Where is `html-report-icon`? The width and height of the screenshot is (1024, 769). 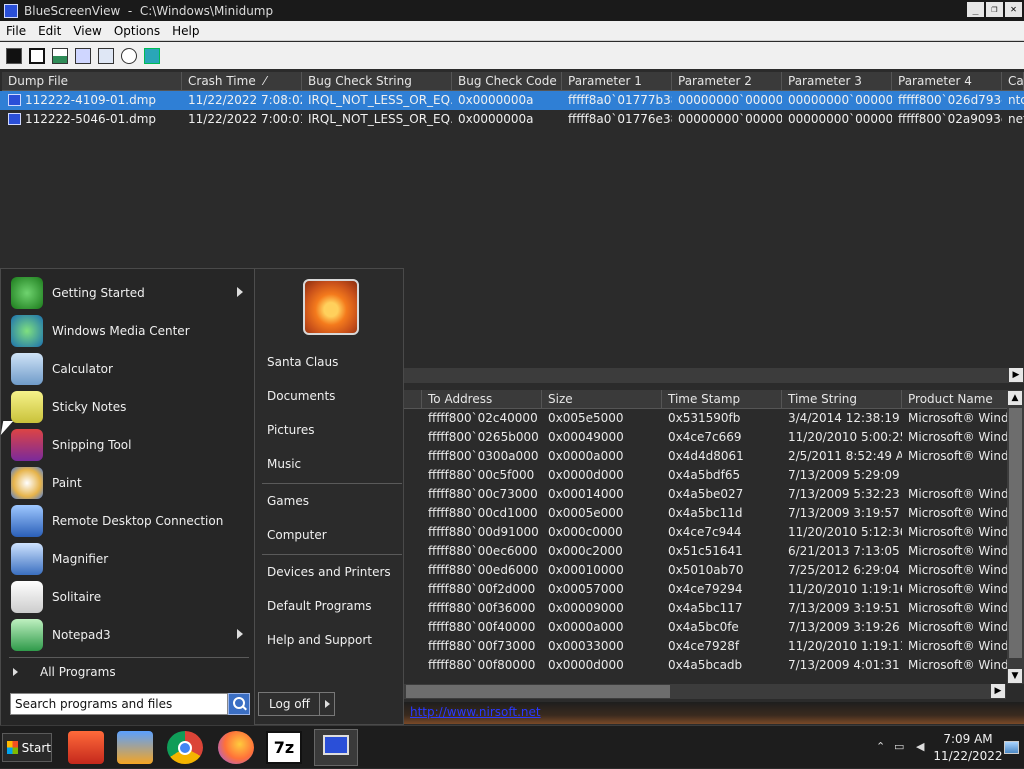 html-report-icon is located at coordinates (60, 55).